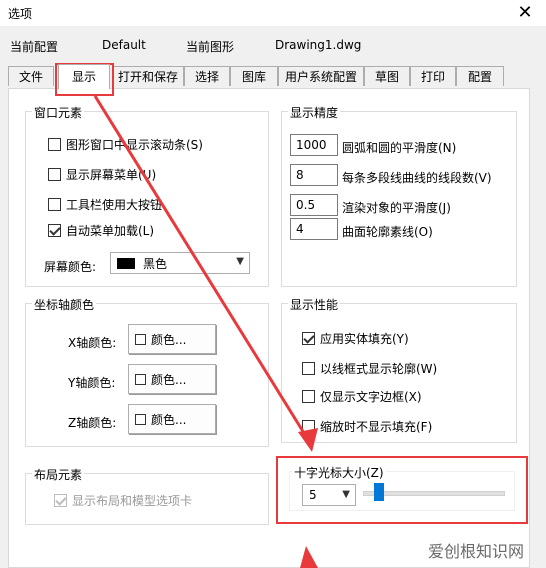 This screenshot has width=546, height=568. Describe the element at coordinates (254, 76) in the screenshot. I see `tab-library: 图库` at that location.